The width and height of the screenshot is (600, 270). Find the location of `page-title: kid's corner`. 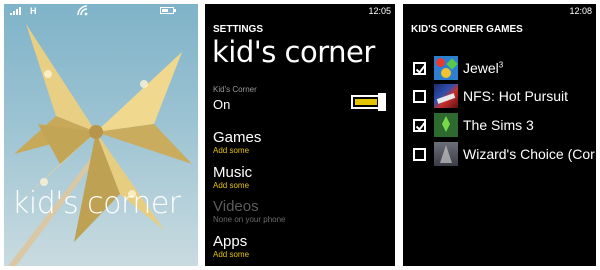

page-title: kid's corner is located at coordinates (293, 52).